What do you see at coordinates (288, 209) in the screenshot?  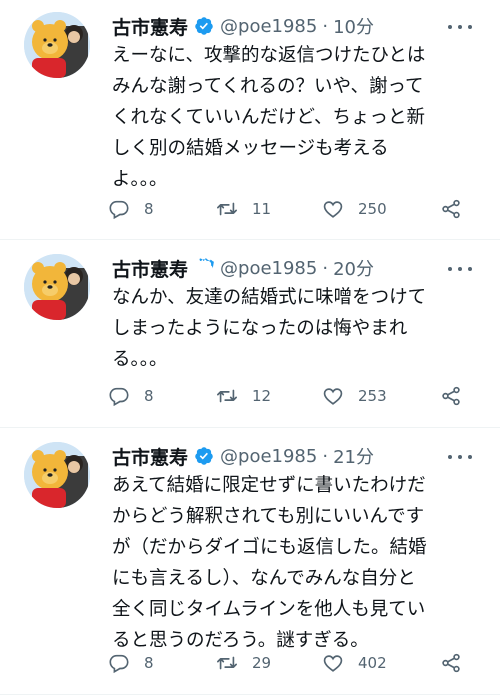 I see `tweet-actions: 8 11 250` at bounding box center [288, 209].